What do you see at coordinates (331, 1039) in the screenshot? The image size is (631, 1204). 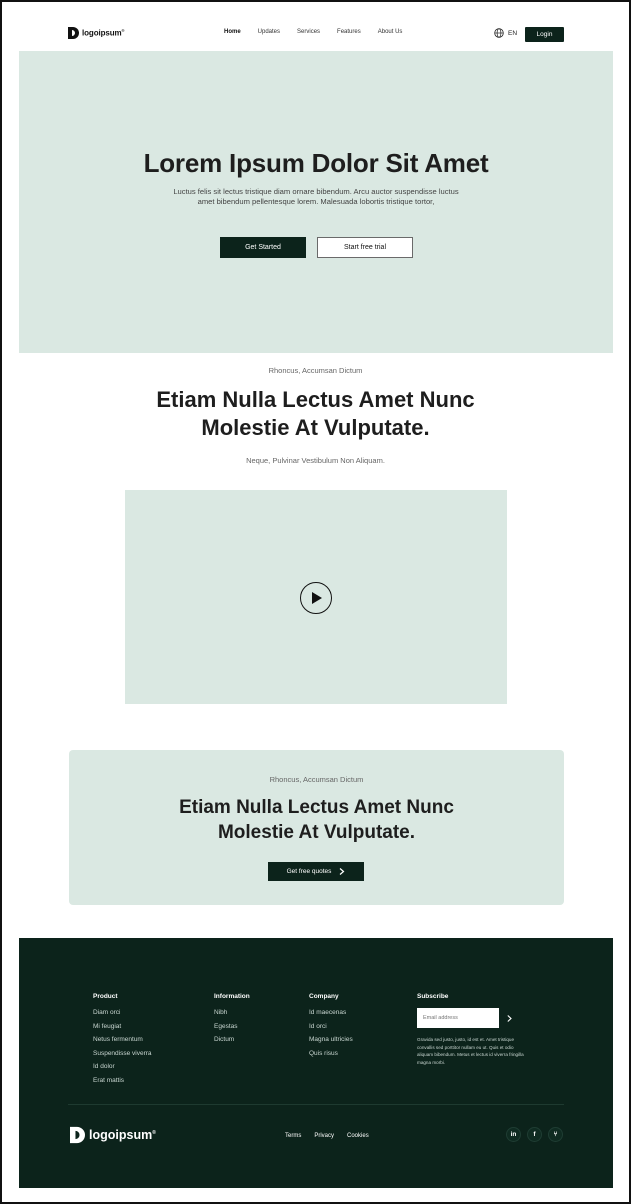 I see `footer-link: Magna ultricies` at bounding box center [331, 1039].